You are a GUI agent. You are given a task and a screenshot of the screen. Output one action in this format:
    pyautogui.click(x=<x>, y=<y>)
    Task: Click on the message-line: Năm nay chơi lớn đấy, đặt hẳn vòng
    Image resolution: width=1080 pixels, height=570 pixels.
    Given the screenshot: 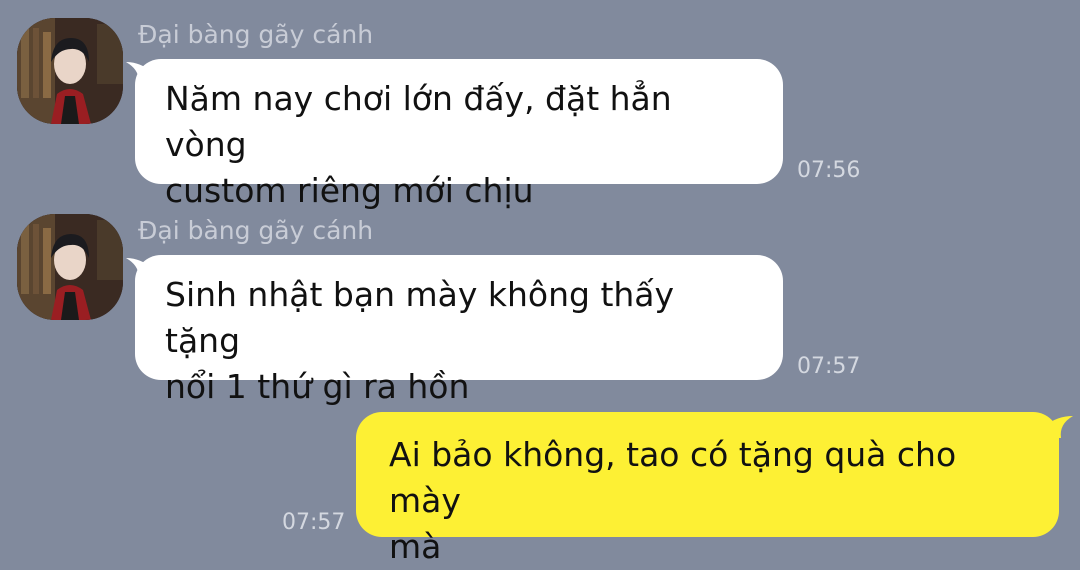 What is the action you would take?
    pyautogui.click(x=418, y=121)
    